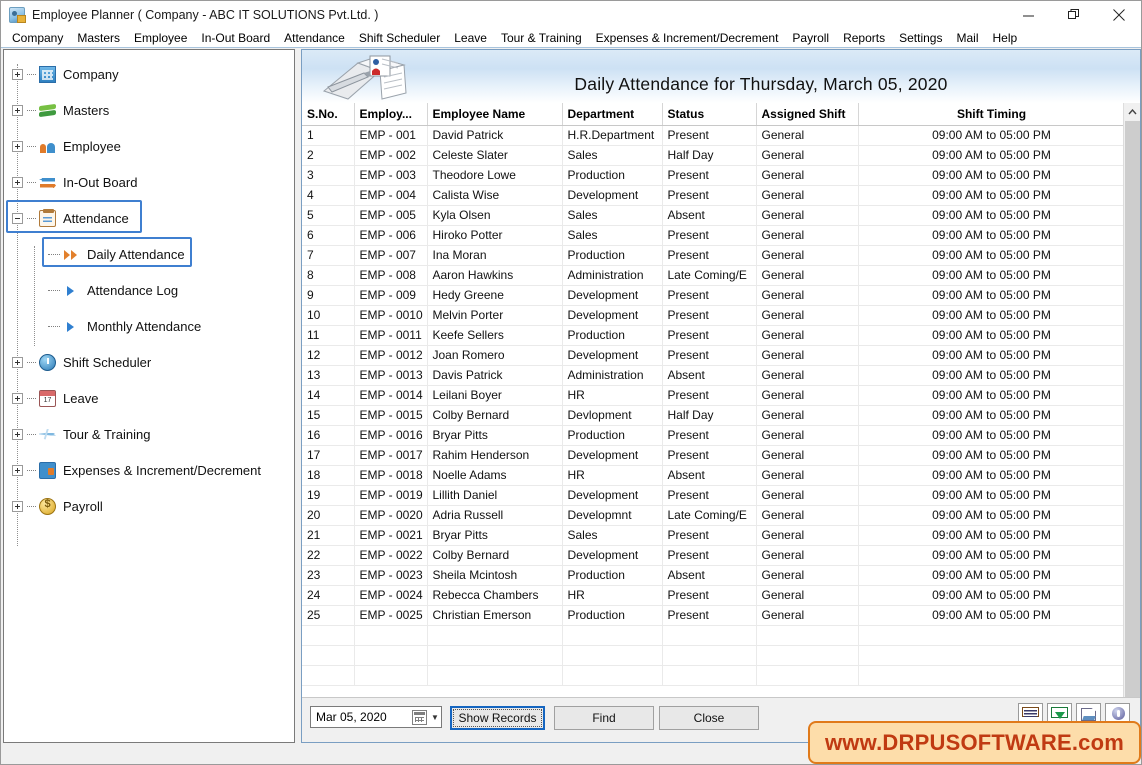 This screenshot has height=765, width=1142. I want to click on close-dialog-button: Close, so click(709, 718).